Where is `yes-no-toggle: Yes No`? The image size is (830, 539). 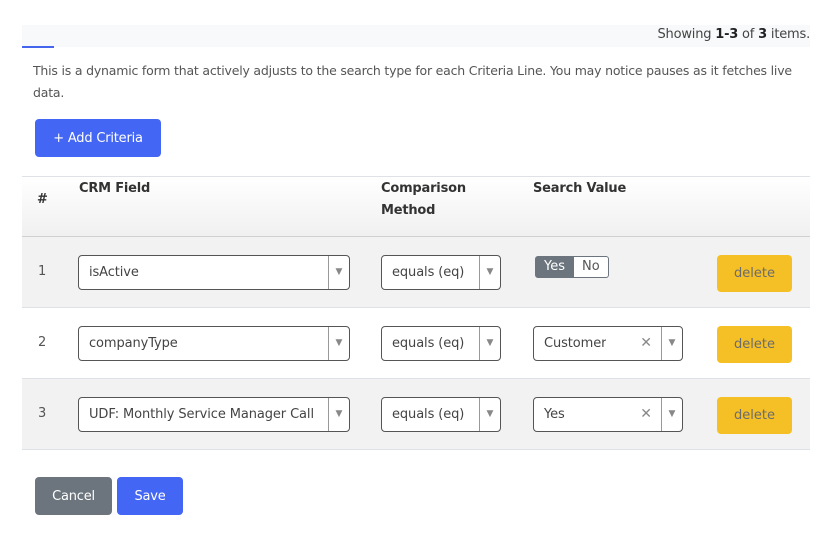
yes-no-toggle: Yes No is located at coordinates (572, 267).